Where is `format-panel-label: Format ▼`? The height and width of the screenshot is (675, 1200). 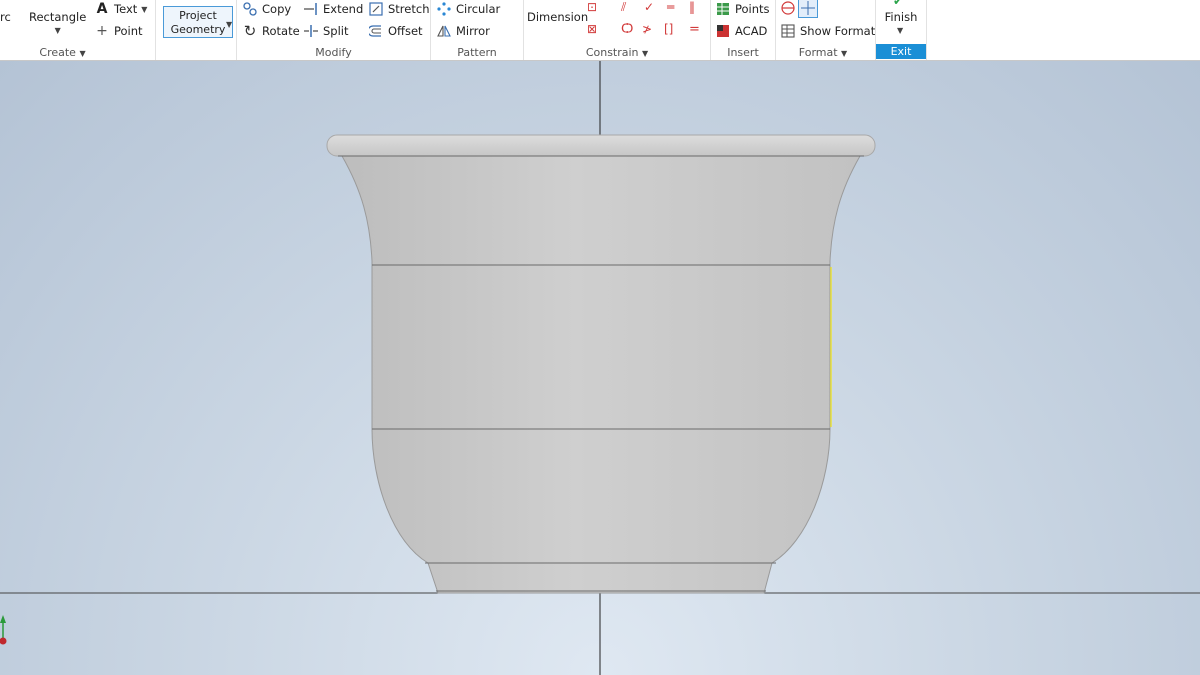 format-panel-label: Format ▼ is located at coordinates (823, 52).